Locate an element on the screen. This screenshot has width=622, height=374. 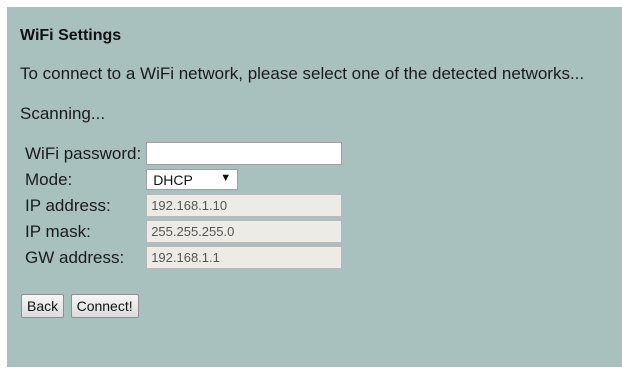
gw-row: GW address: is located at coordinates (183, 257).